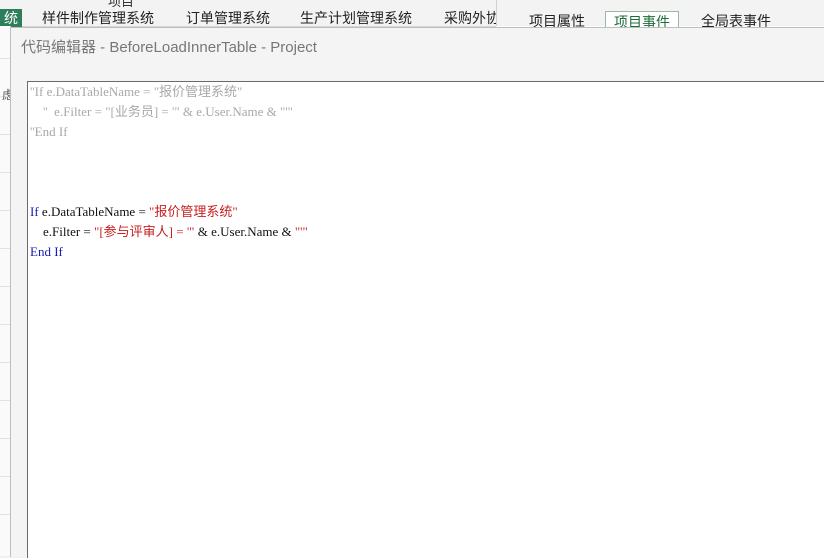 The height and width of the screenshot is (558, 824). I want to click on code-token: If, so click(34, 211).